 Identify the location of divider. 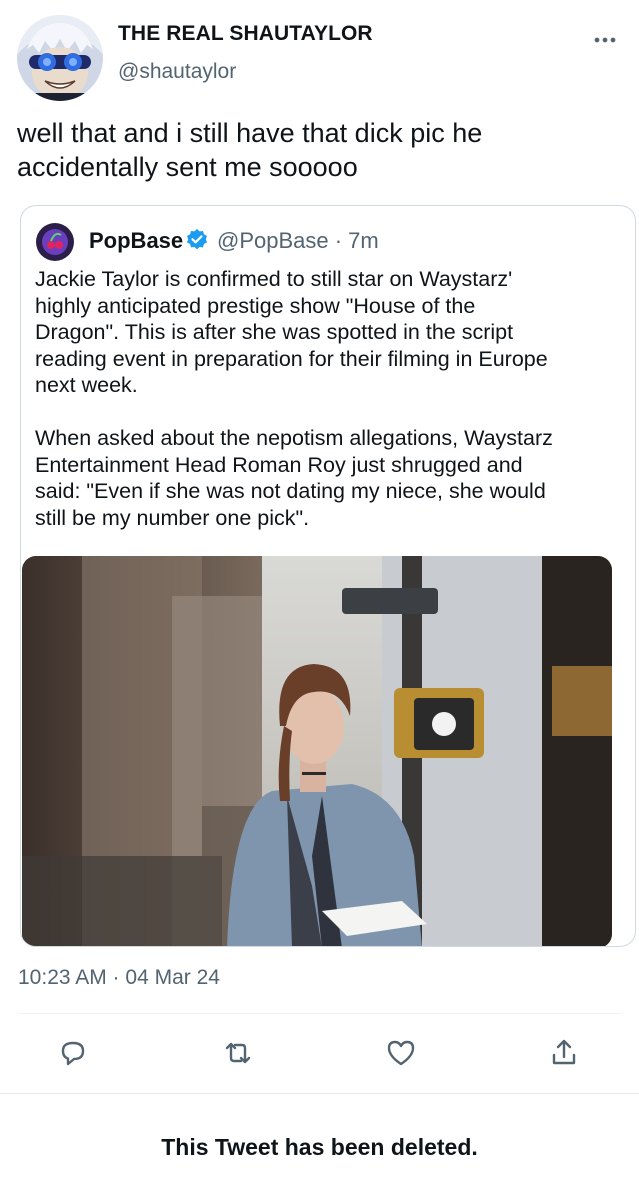
(320, 1013).